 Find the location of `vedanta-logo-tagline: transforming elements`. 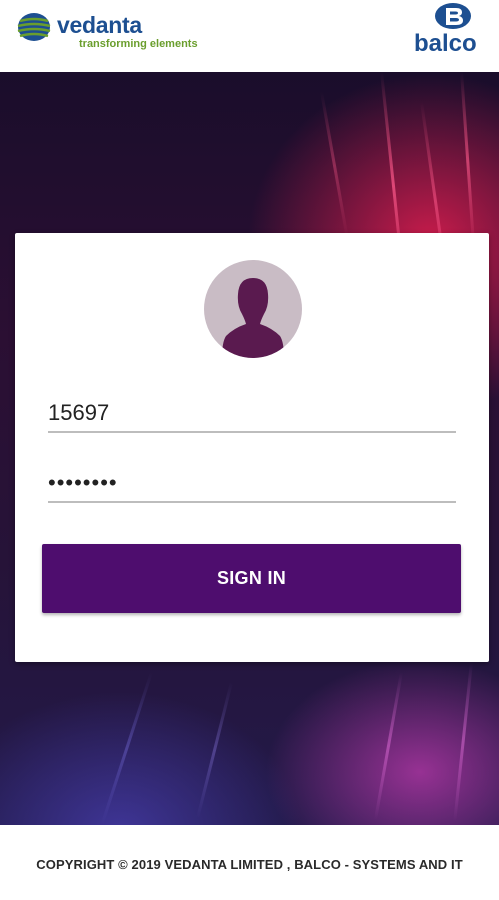

vedanta-logo-tagline: transforming elements is located at coordinates (138, 44).